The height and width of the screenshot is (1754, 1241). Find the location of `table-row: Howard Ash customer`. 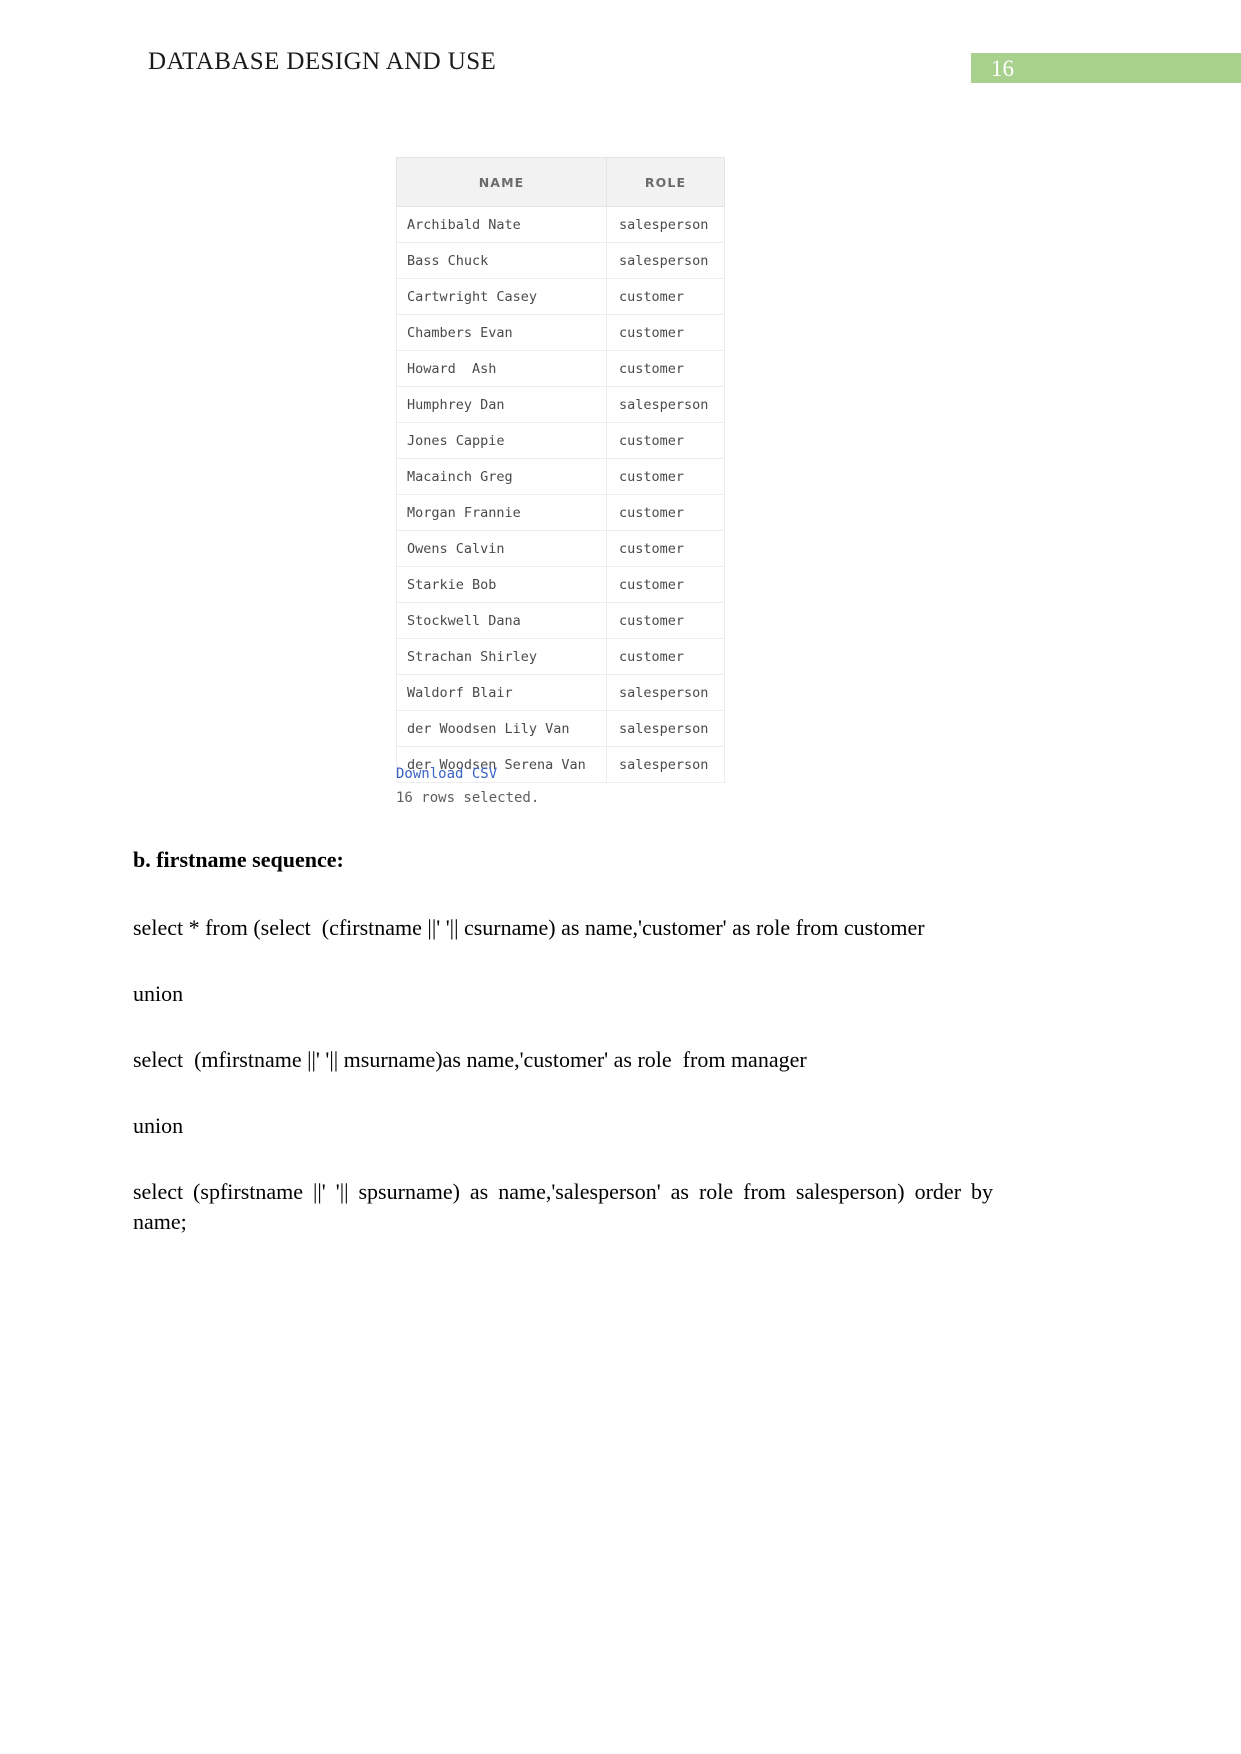

table-row: Howard Ash customer is located at coordinates (560, 368).